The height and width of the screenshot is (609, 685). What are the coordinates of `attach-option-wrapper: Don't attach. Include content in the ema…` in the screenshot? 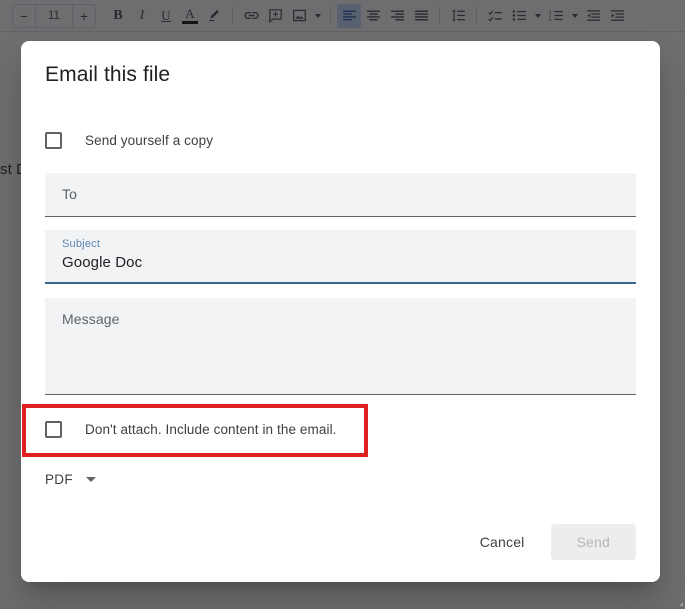 It's located at (329, 430).